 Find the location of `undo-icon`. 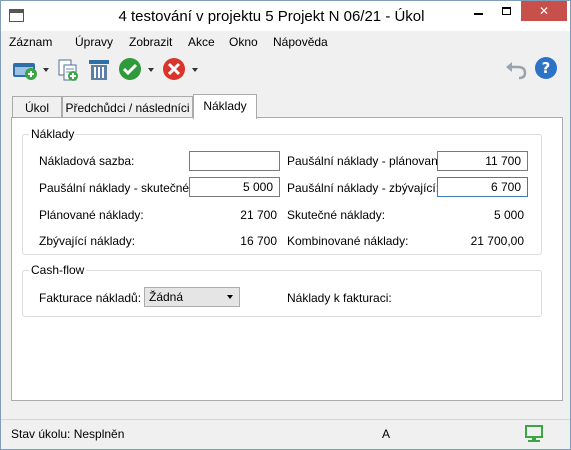

undo-icon is located at coordinates (516, 71).